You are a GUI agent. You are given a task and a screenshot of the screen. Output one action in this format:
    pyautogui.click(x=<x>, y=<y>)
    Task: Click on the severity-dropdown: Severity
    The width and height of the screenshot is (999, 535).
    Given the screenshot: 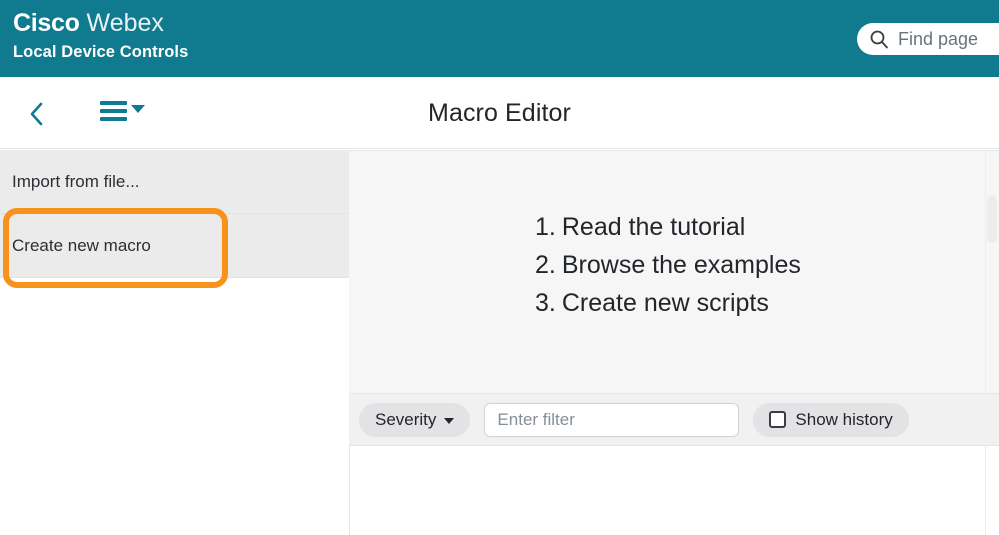 What is the action you would take?
    pyautogui.click(x=415, y=419)
    